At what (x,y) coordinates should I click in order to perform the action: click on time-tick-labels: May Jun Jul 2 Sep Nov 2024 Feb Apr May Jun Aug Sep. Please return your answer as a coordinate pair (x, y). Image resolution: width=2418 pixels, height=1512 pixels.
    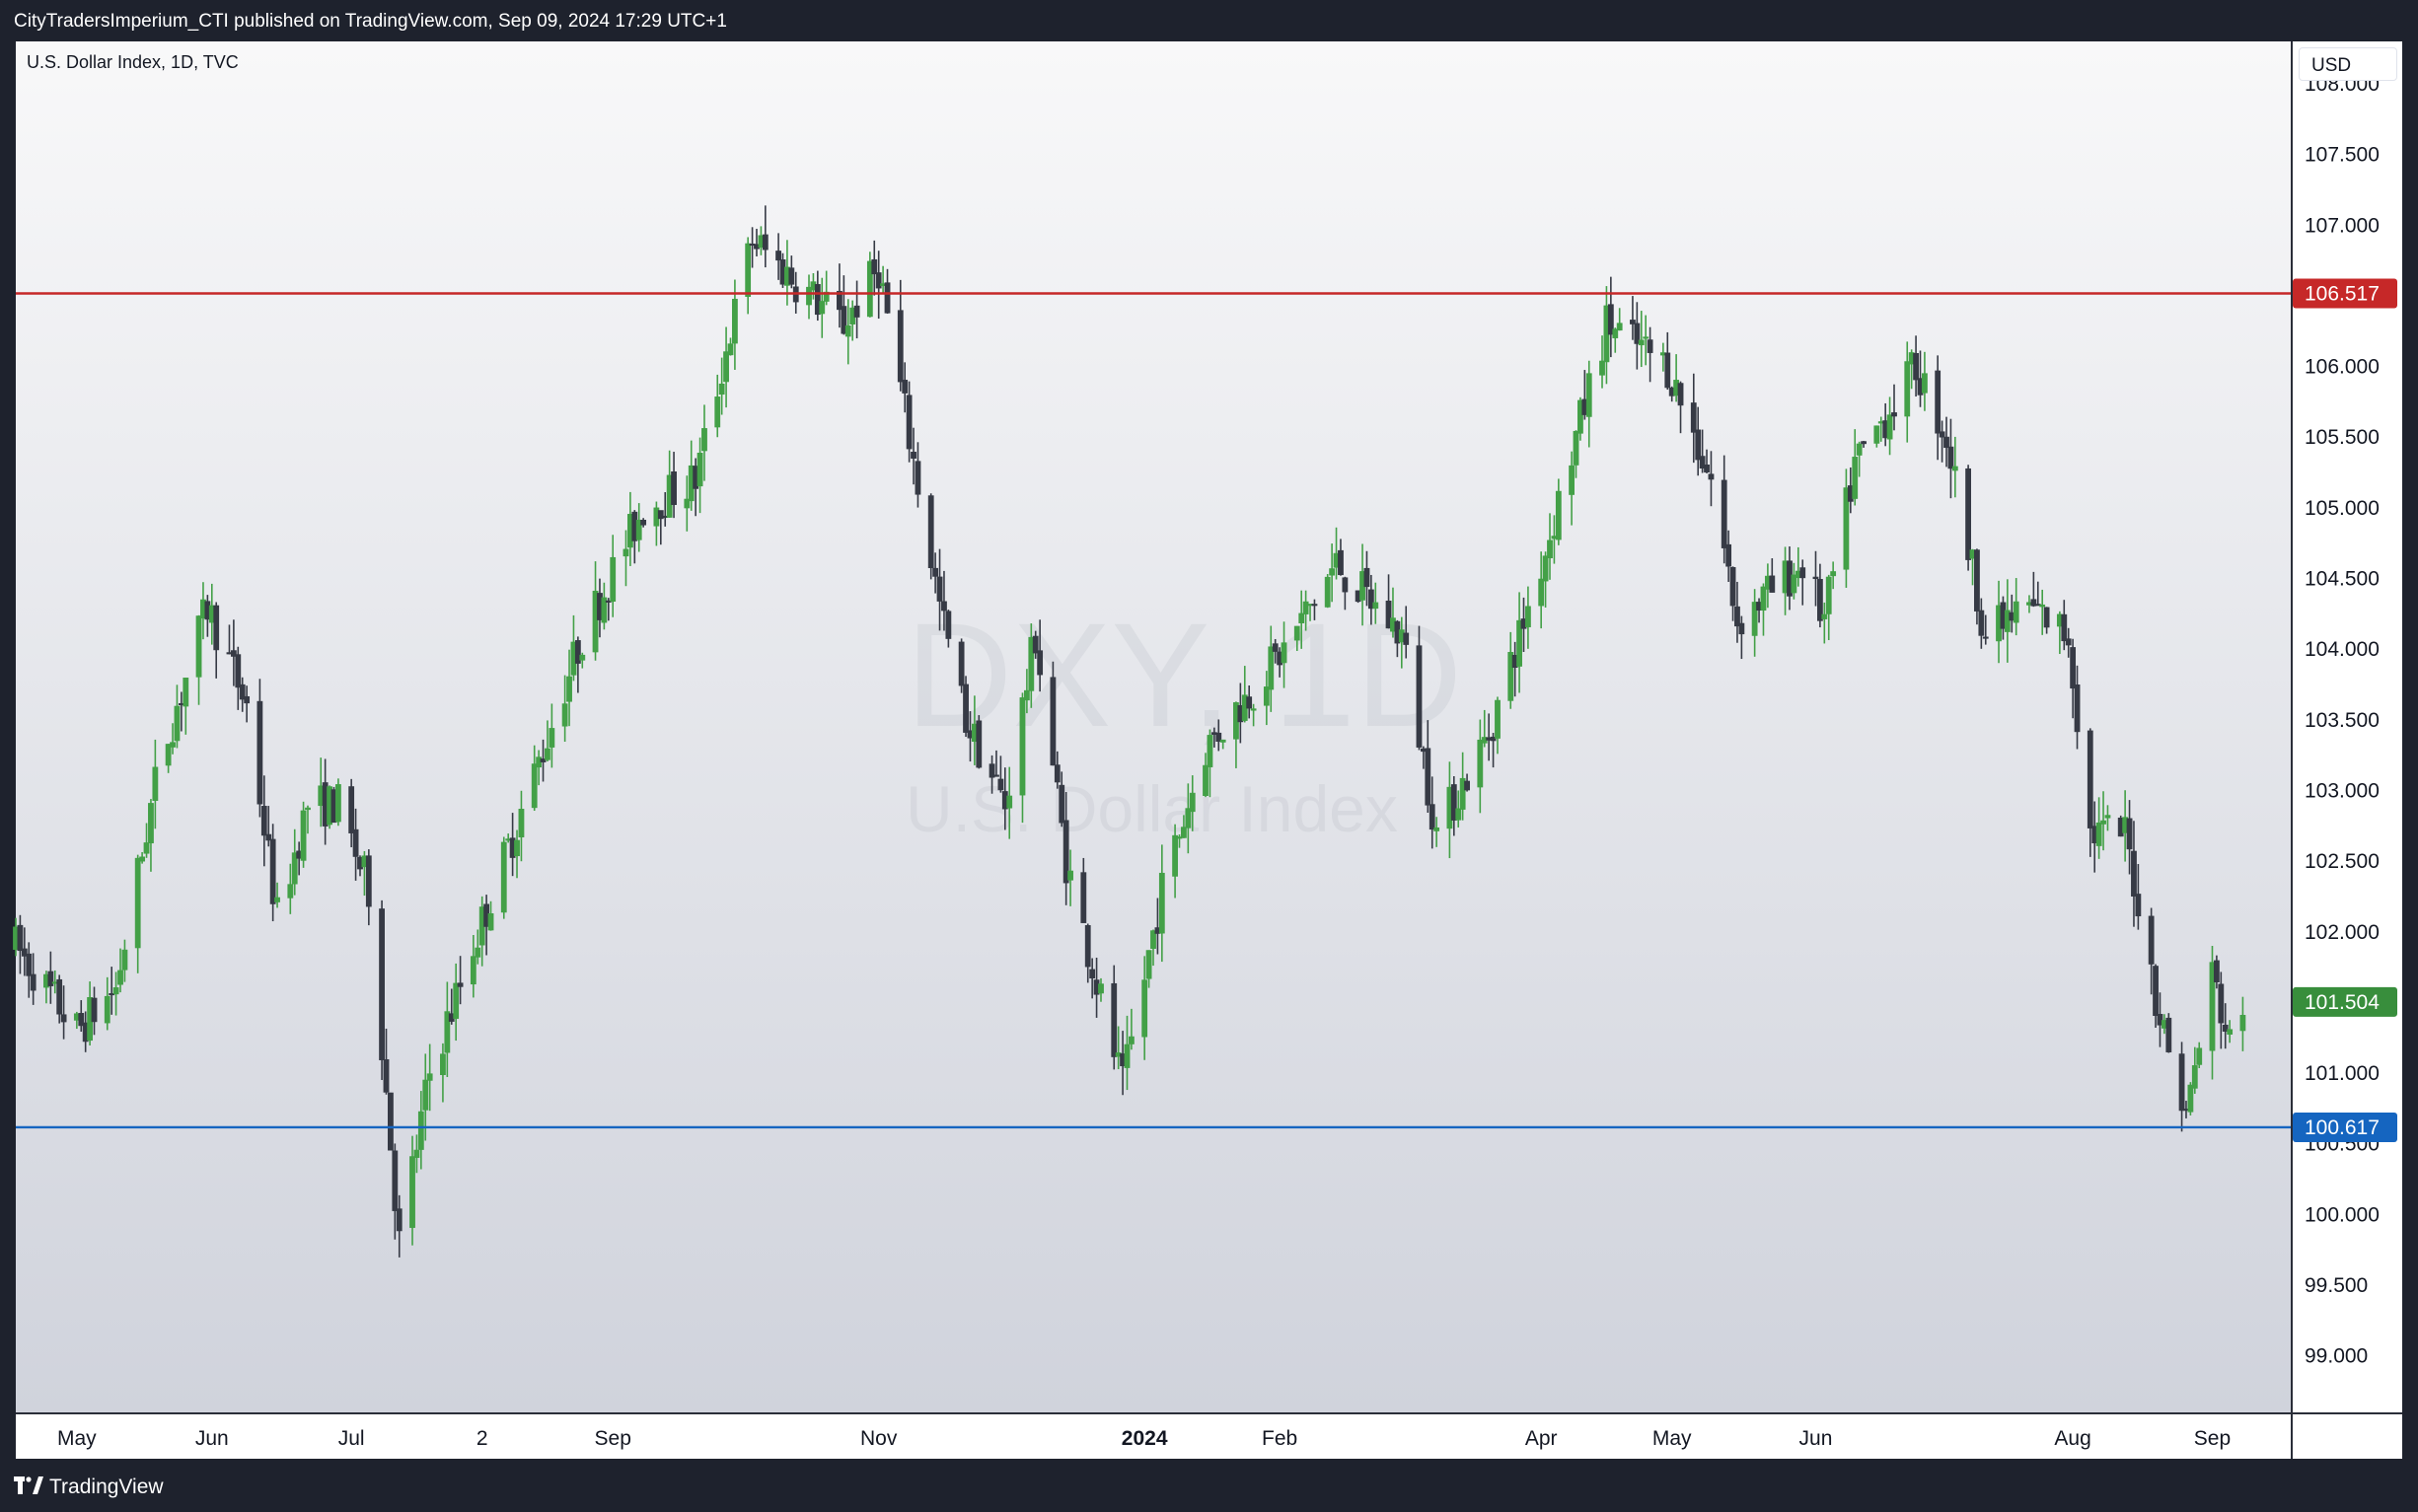
    Looking at the image, I should click on (1144, 1438).